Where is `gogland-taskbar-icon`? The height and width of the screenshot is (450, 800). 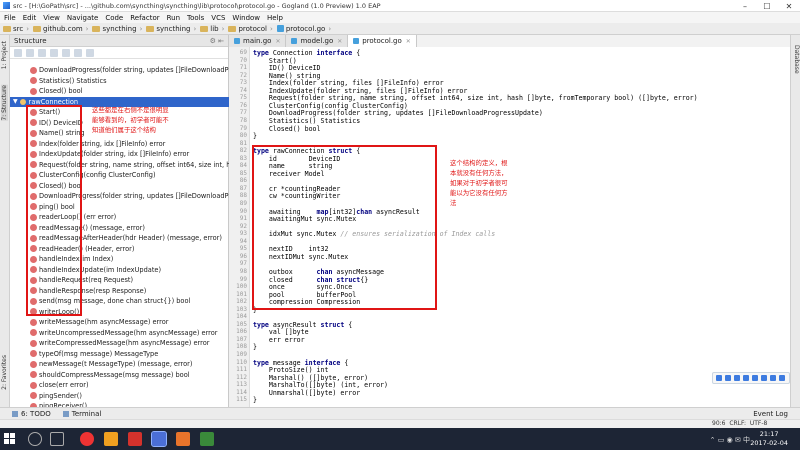 gogland-taskbar-icon is located at coordinates (159, 439).